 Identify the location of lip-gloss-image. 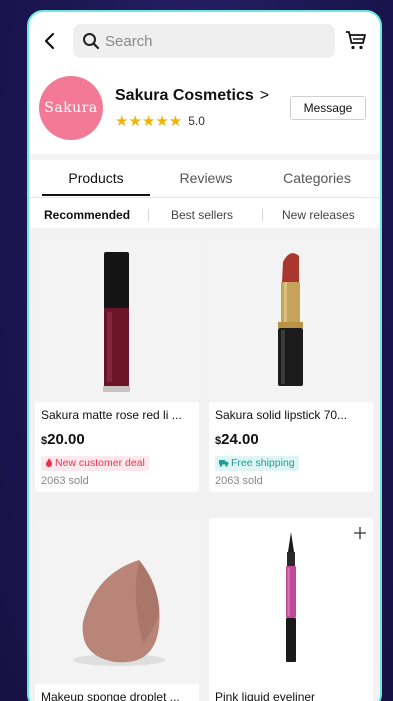
(116, 322).